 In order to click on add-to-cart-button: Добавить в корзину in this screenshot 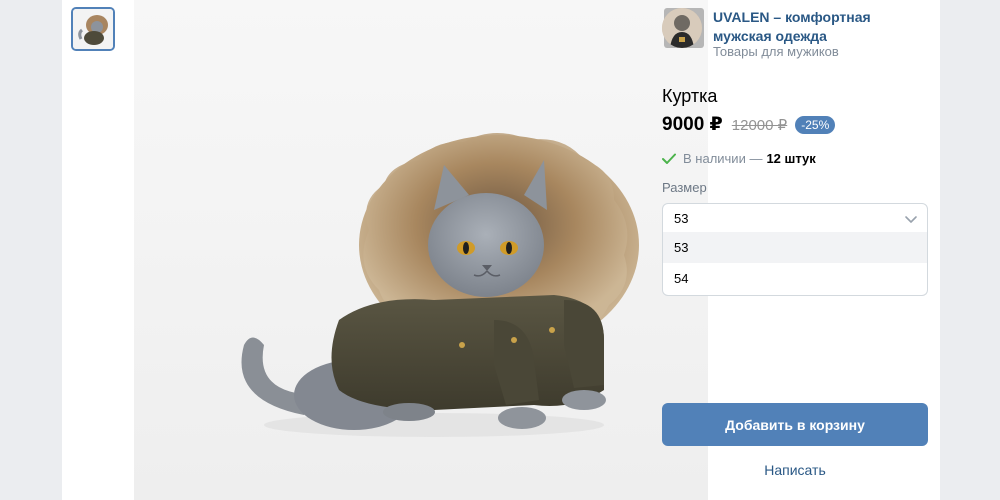, I will do `click(795, 424)`.